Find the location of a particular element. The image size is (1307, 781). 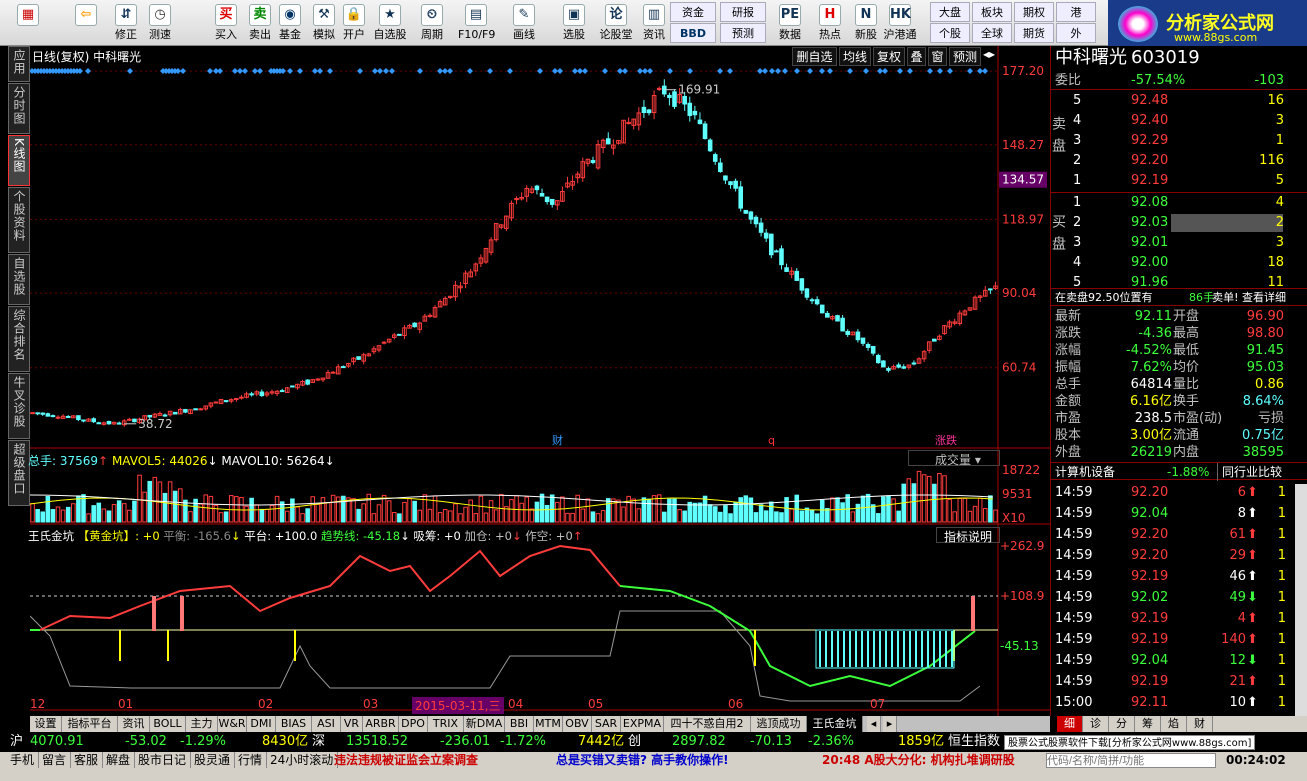

toolbar-button-13: ▣ 选股 is located at coordinates (574, 23).